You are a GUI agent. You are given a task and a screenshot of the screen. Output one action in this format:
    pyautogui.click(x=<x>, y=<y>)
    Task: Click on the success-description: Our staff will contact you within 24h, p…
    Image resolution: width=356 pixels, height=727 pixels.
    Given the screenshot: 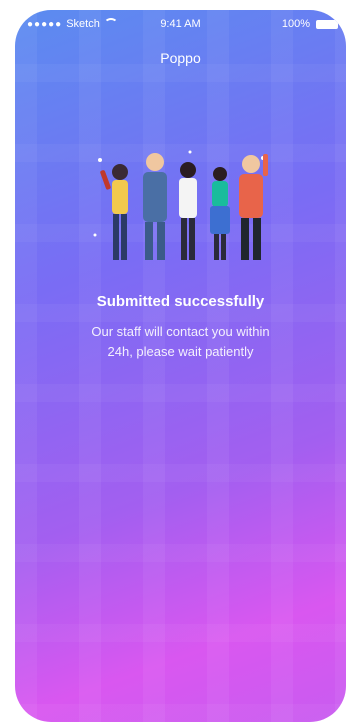 What is the action you would take?
    pyautogui.click(x=180, y=342)
    